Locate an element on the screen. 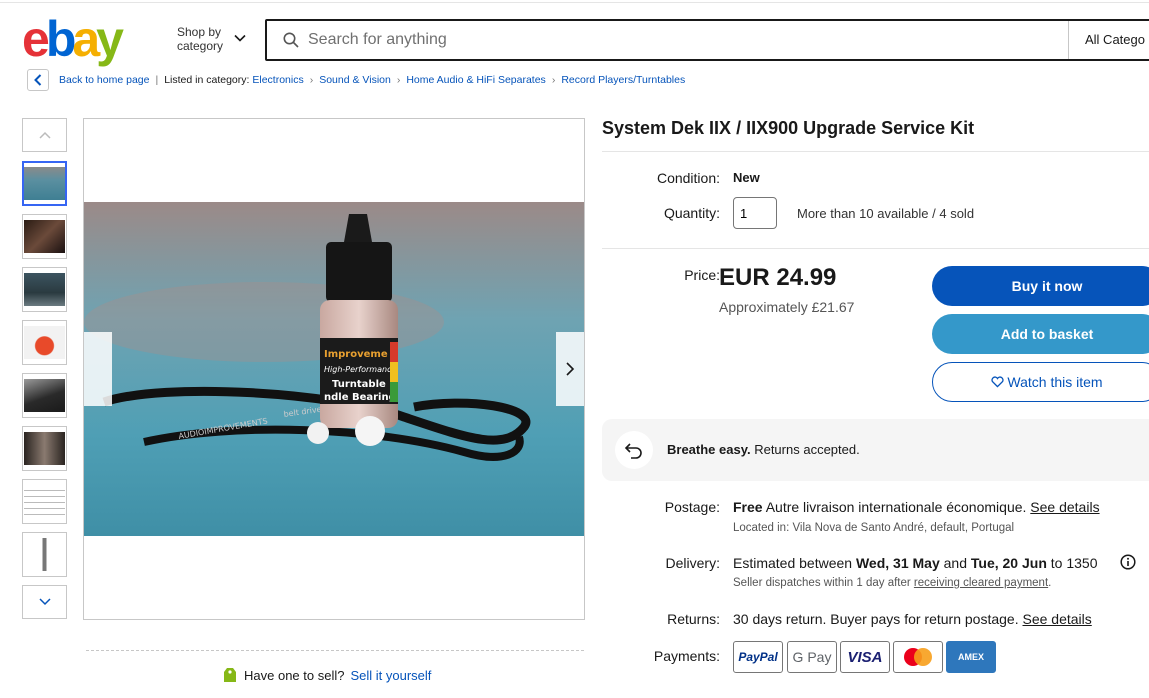  search-input is located at coordinates (678, 40).